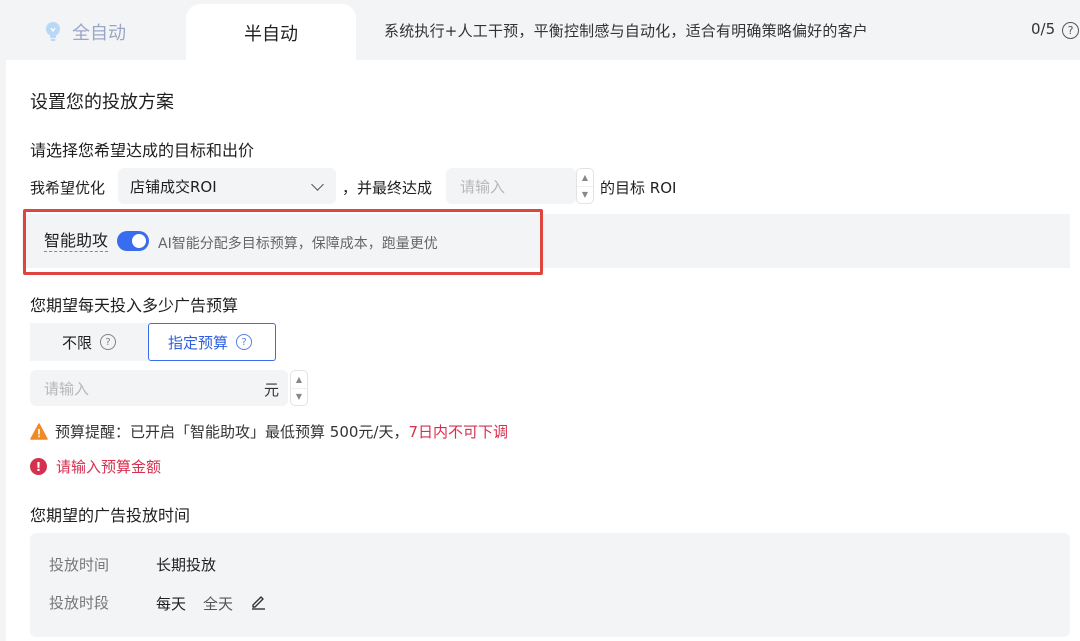 Image resolution: width=1080 pixels, height=641 pixels. Describe the element at coordinates (198, 342) in the screenshot. I see `budget-option-fixed-label: 指定预算` at that location.